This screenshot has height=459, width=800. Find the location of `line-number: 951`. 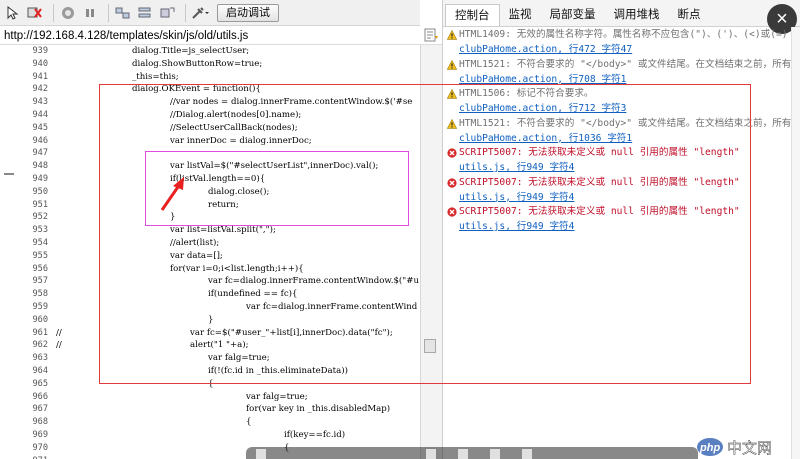

line-number: 951 is located at coordinates (24, 205).